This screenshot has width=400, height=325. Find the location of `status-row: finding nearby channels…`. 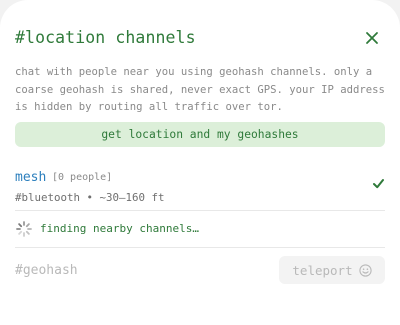

status-row: finding nearby channels… is located at coordinates (165, 229).